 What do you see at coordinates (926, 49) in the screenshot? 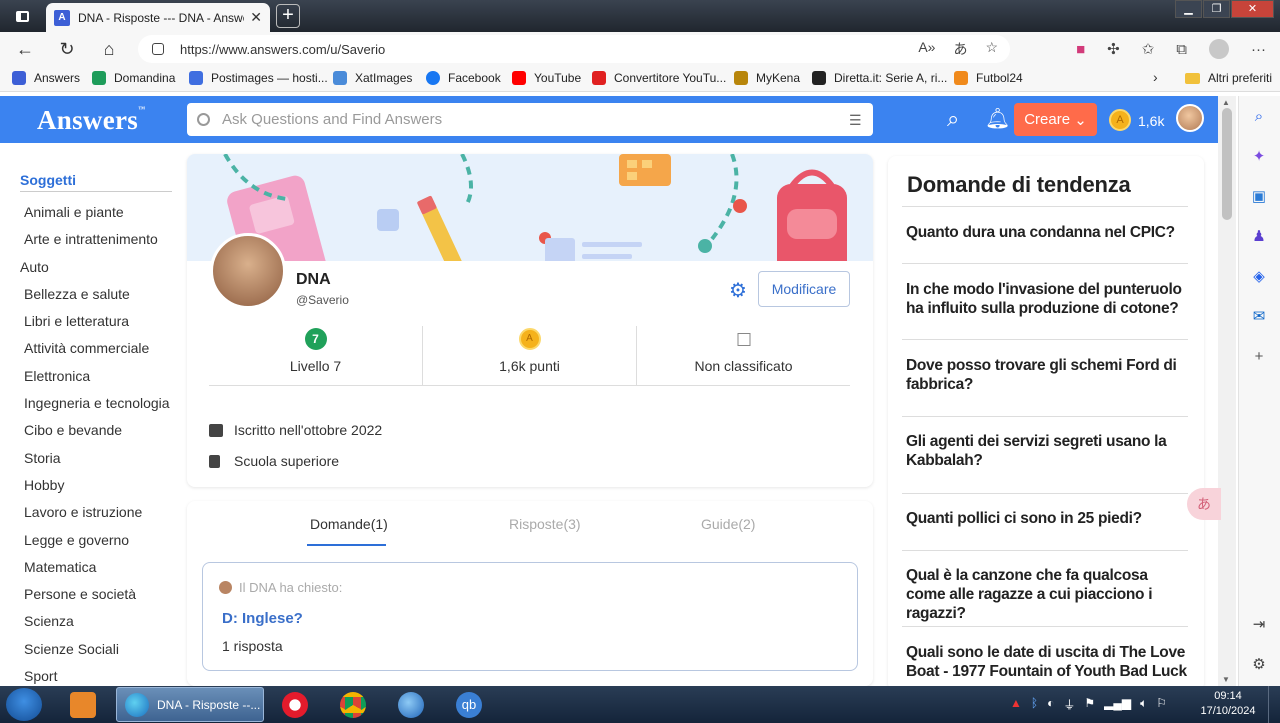
I see `read-aloud-icon: A»` at bounding box center [926, 49].